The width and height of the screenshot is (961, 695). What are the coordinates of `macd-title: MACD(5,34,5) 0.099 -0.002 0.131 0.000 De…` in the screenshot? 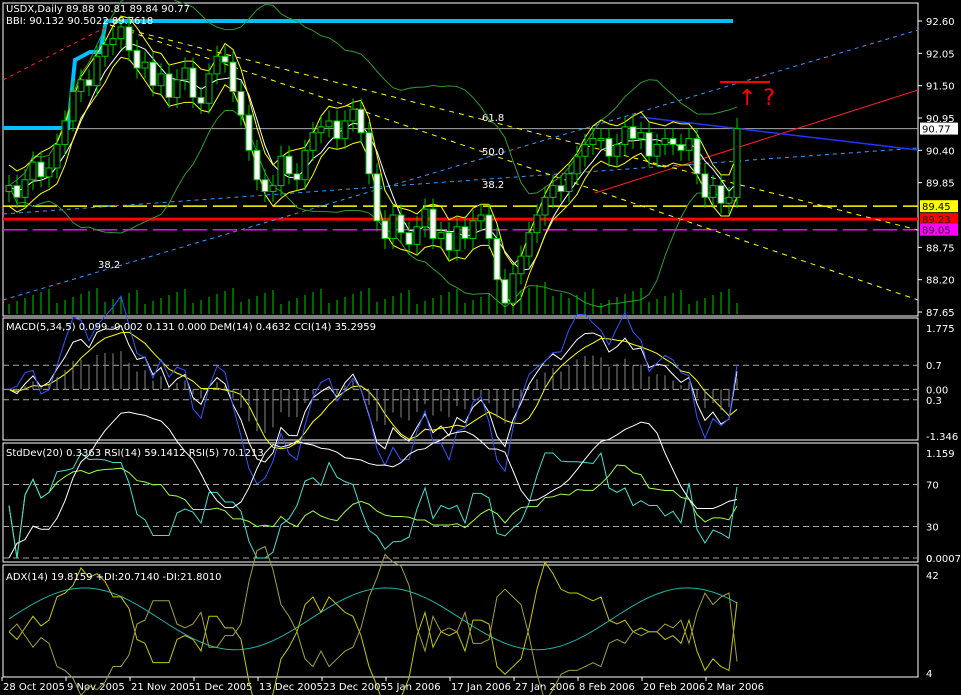 It's located at (191, 327).